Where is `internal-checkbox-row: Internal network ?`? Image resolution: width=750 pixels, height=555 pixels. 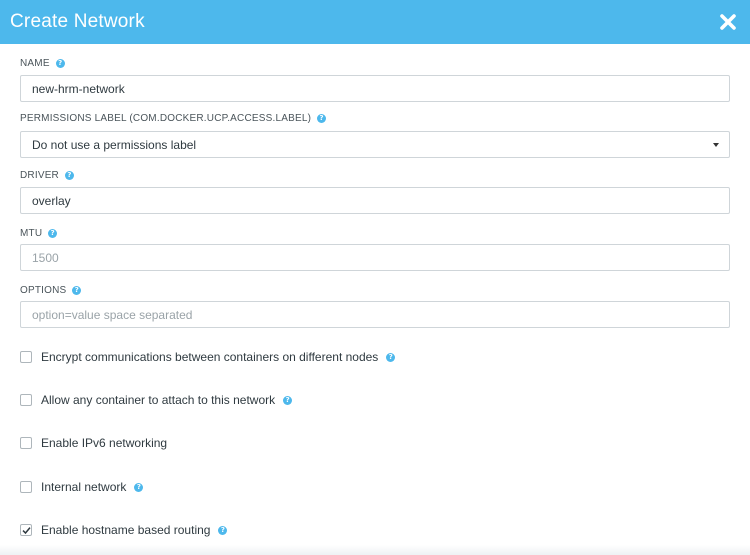 internal-checkbox-row: Internal network ? is located at coordinates (82, 487).